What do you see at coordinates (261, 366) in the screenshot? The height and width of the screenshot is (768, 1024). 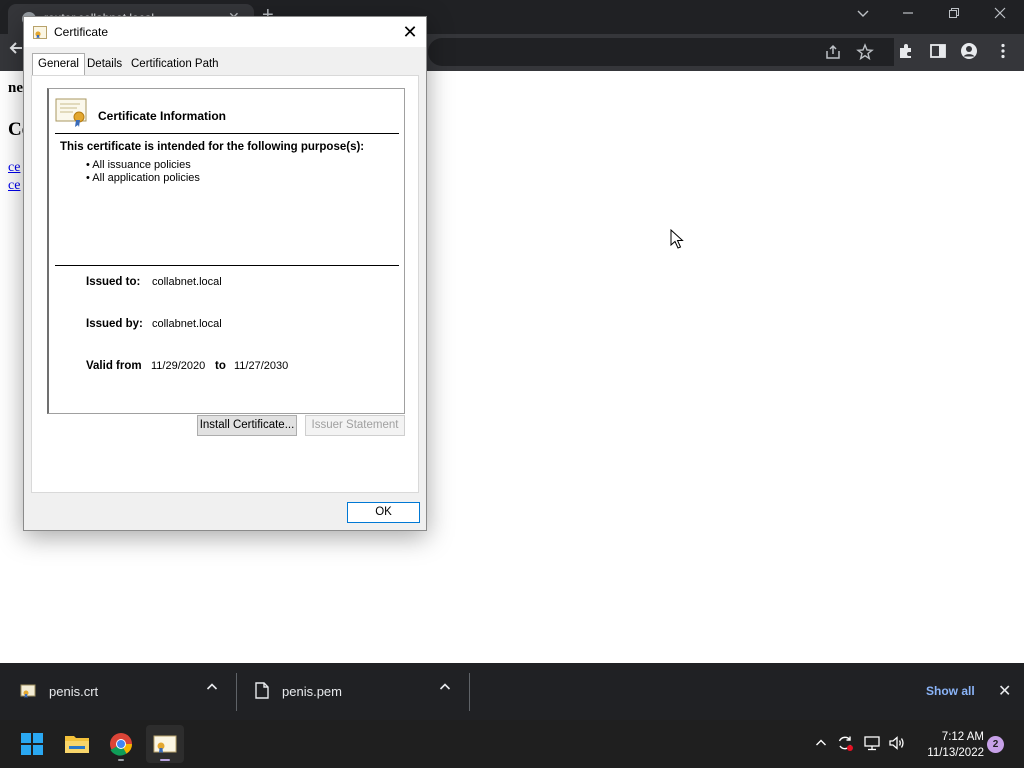 I see `valid-to-value: 11/27/2030` at bounding box center [261, 366].